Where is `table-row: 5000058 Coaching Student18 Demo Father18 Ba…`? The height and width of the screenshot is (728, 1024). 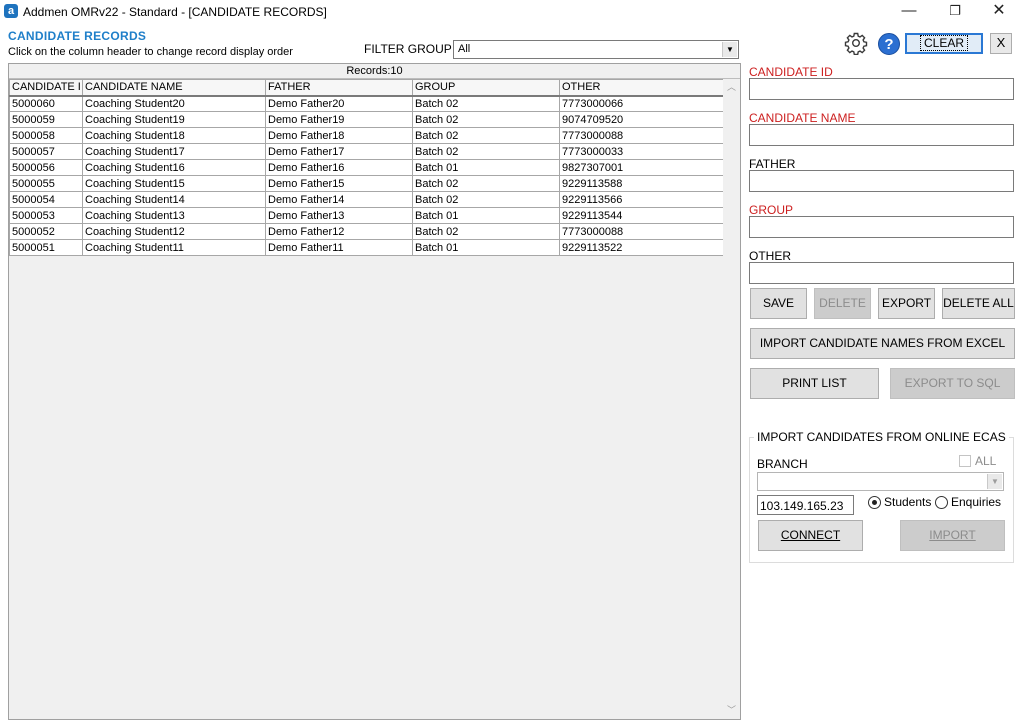 table-row: 5000058 Coaching Student18 Demo Father18 Ba… is located at coordinates (366, 135).